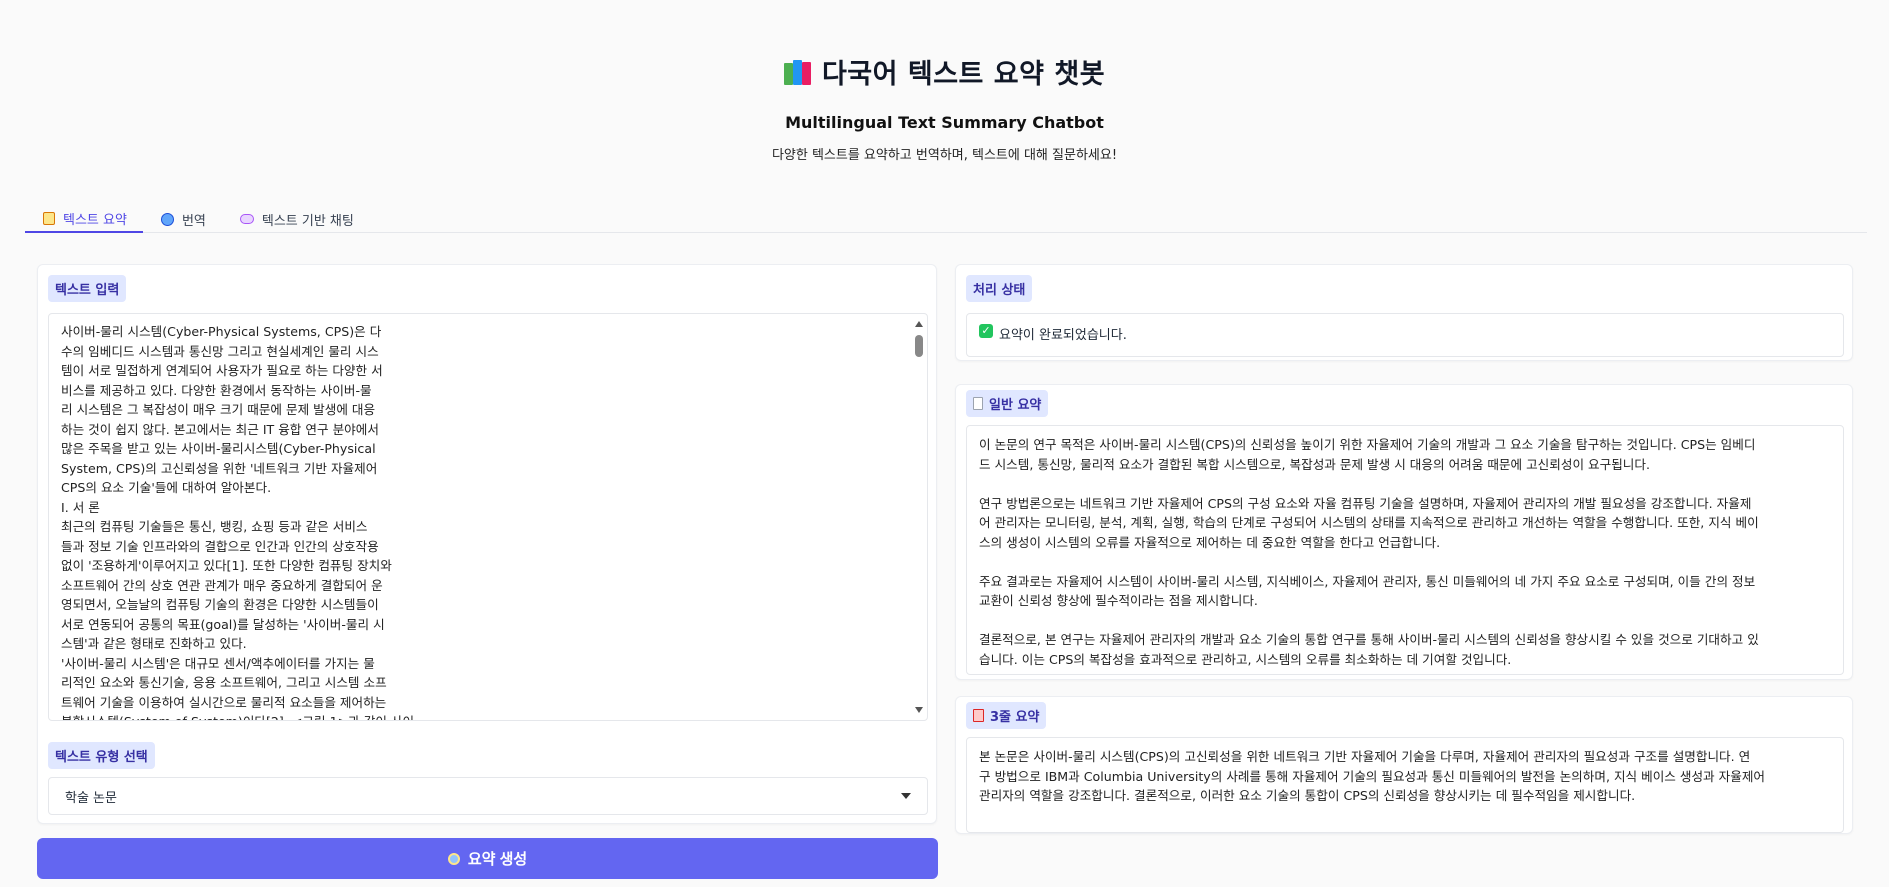 This screenshot has width=1889, height=887. I want to click on textarea-scrollbar, so click(919, 517).